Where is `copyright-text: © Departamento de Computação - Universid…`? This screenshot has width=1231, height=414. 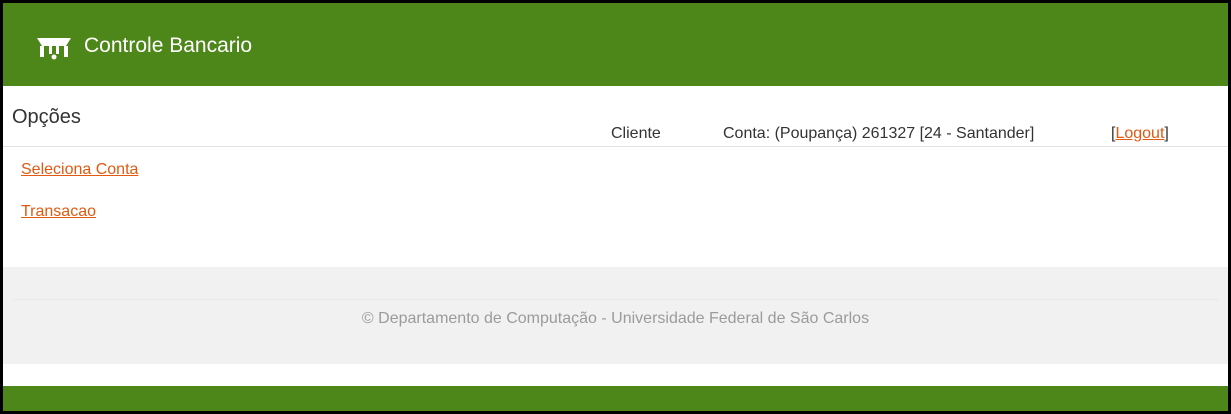
copyright-text: © Departamento de Computação - Universid… is located at coordinates (615, 318).